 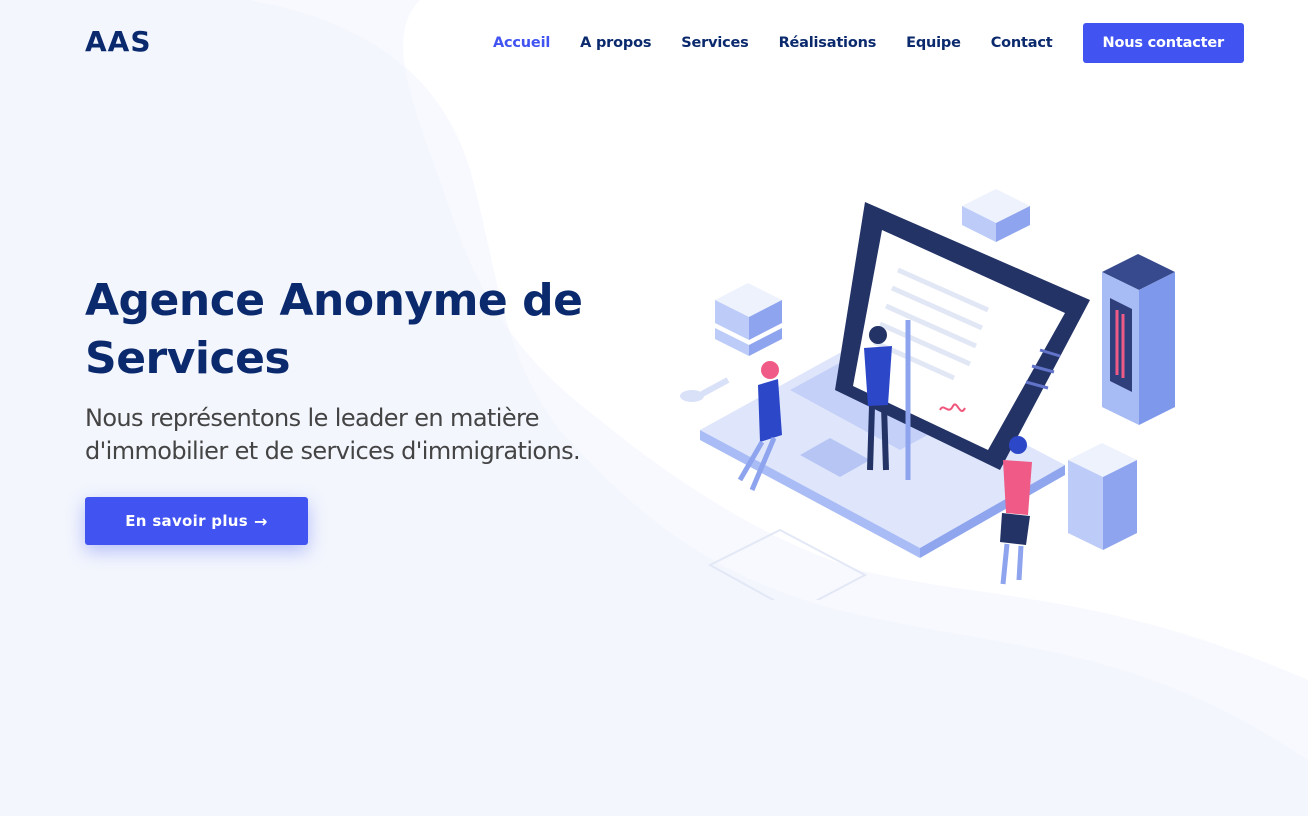 What do you see at coordinates (715, 43) in the screenshot?
I see `nav-link-services: Services` at bounding box center [715, 43].